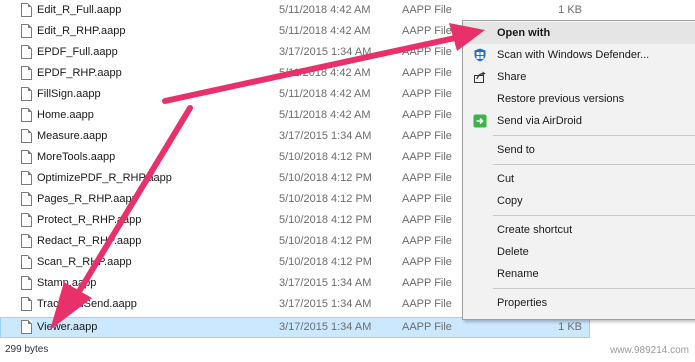 The image size is (695, 362). I want to click on menu-item-label: Create shortcut, so click(535, 230).